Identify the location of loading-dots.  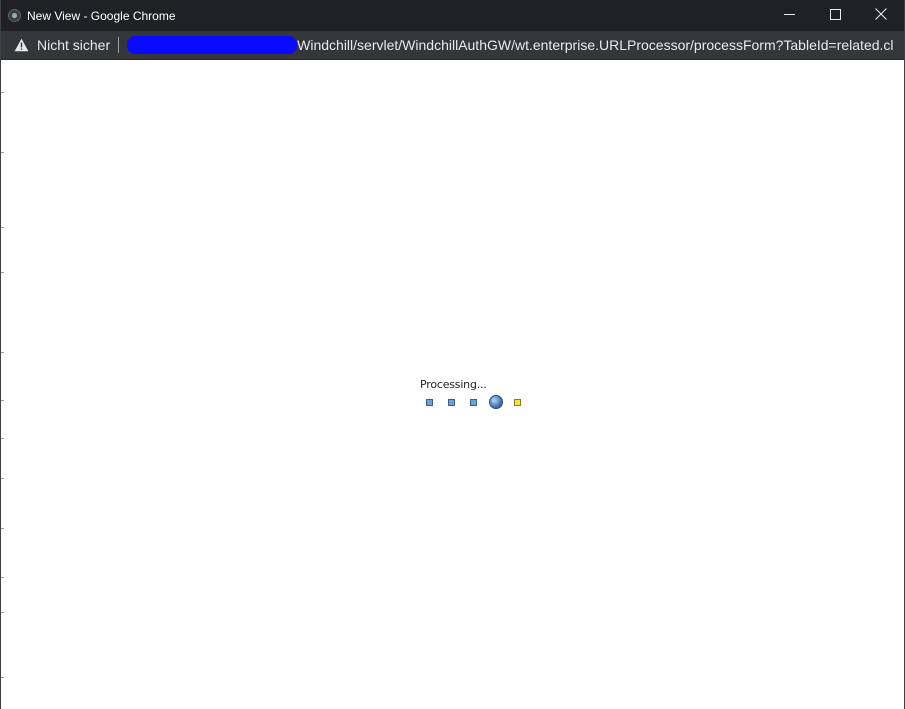
(475, 401).